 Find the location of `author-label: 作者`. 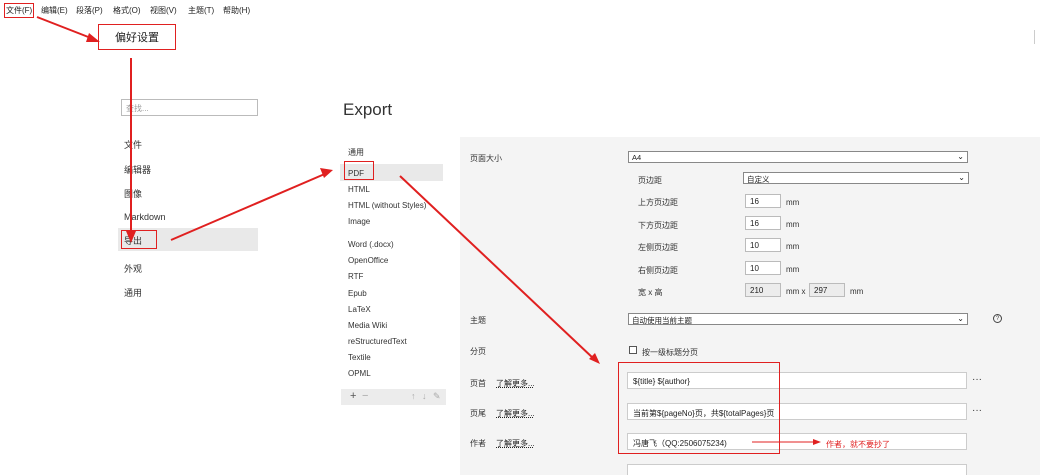

author-label: 作者 is located at coordinates (478, 443).